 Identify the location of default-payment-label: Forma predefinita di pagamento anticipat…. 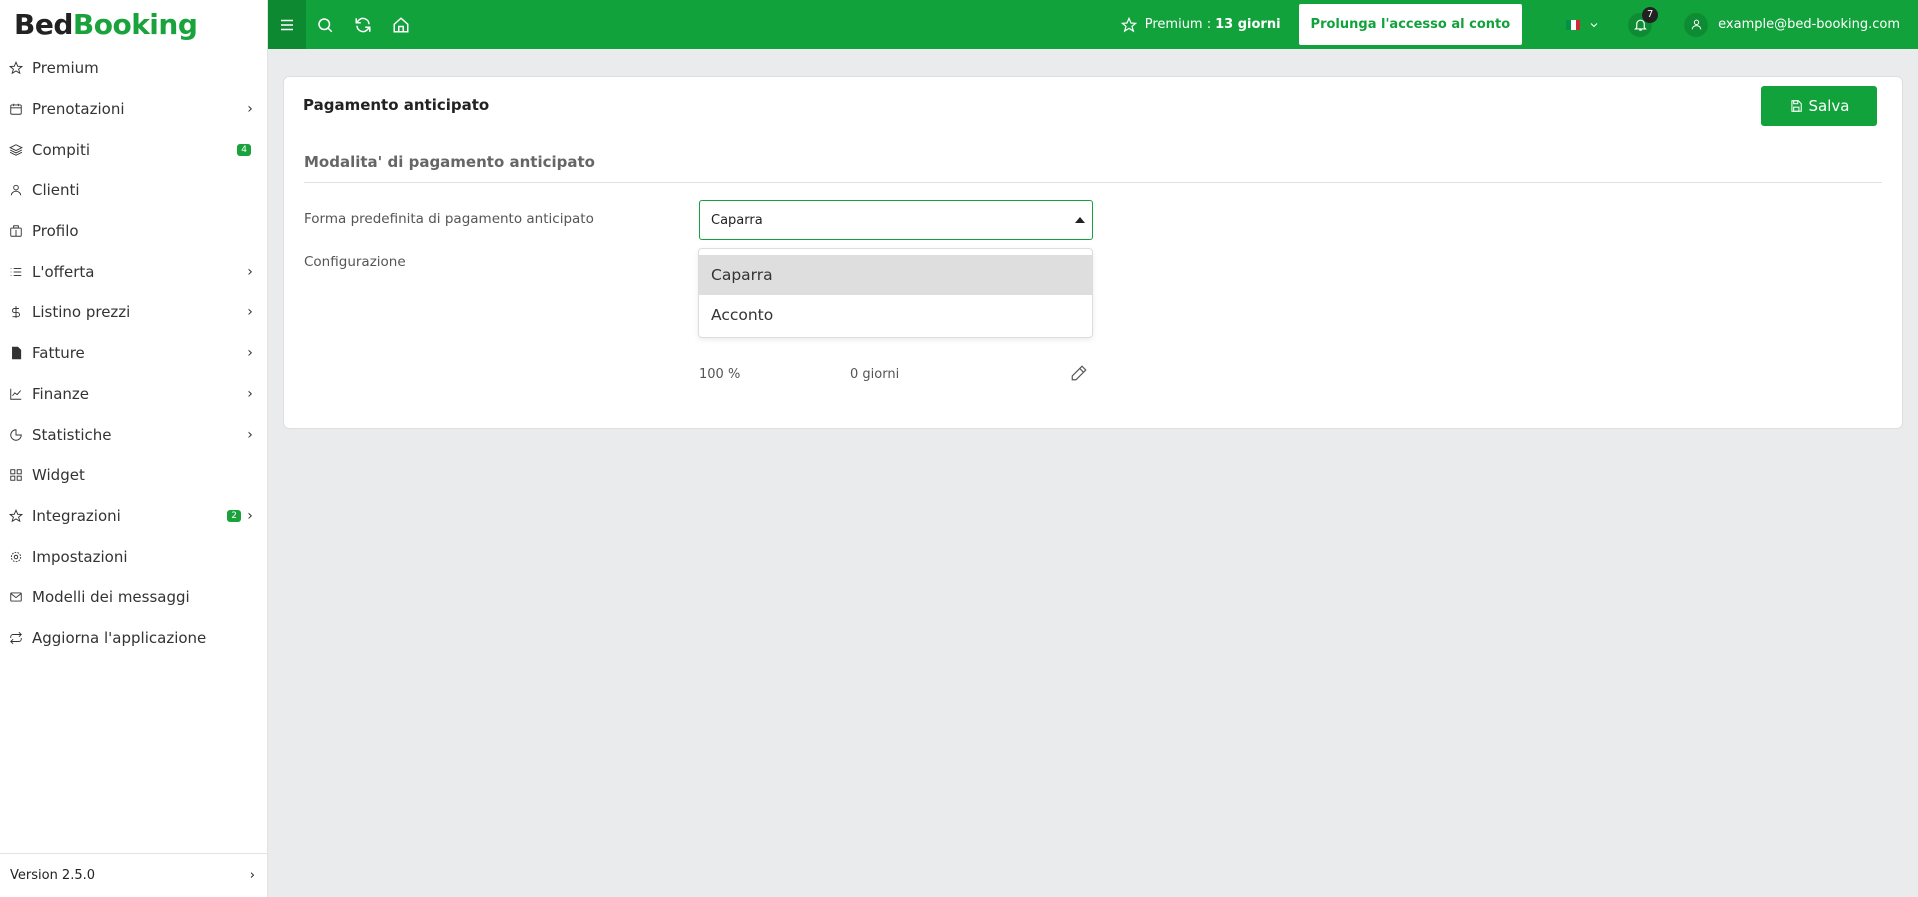
(449, 219).